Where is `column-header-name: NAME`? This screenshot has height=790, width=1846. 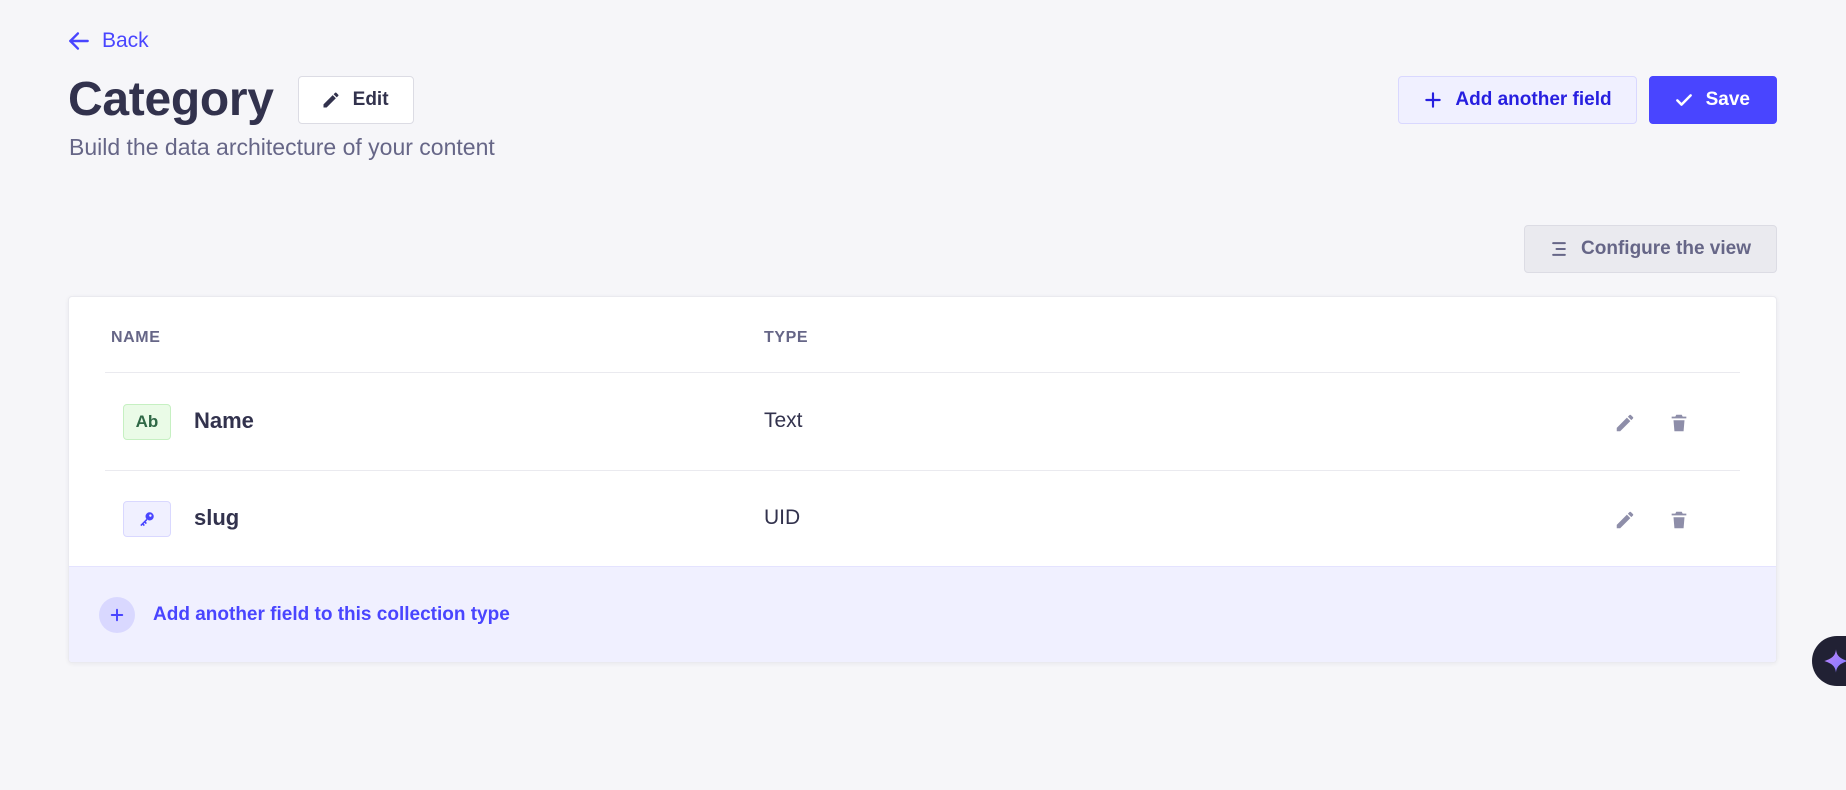
column-header-name: NAME is located at coordinates (136, 337).